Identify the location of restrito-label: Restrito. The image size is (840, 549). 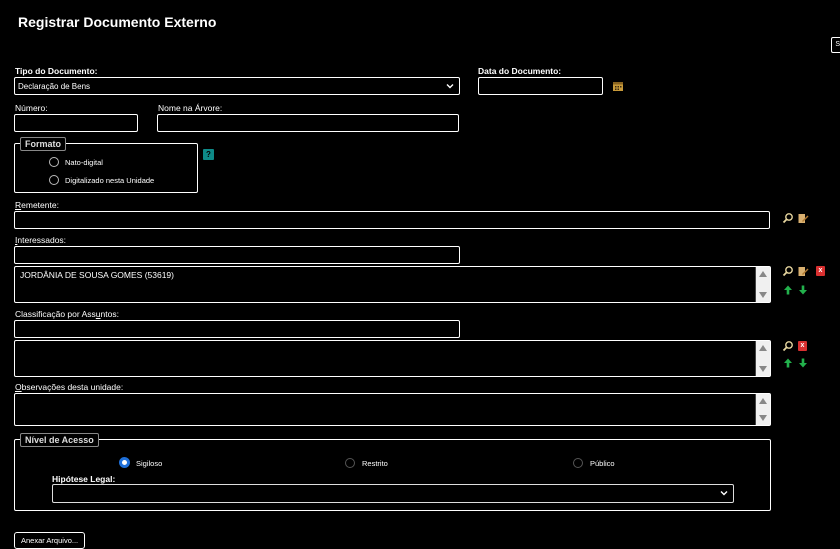
(375, 463).